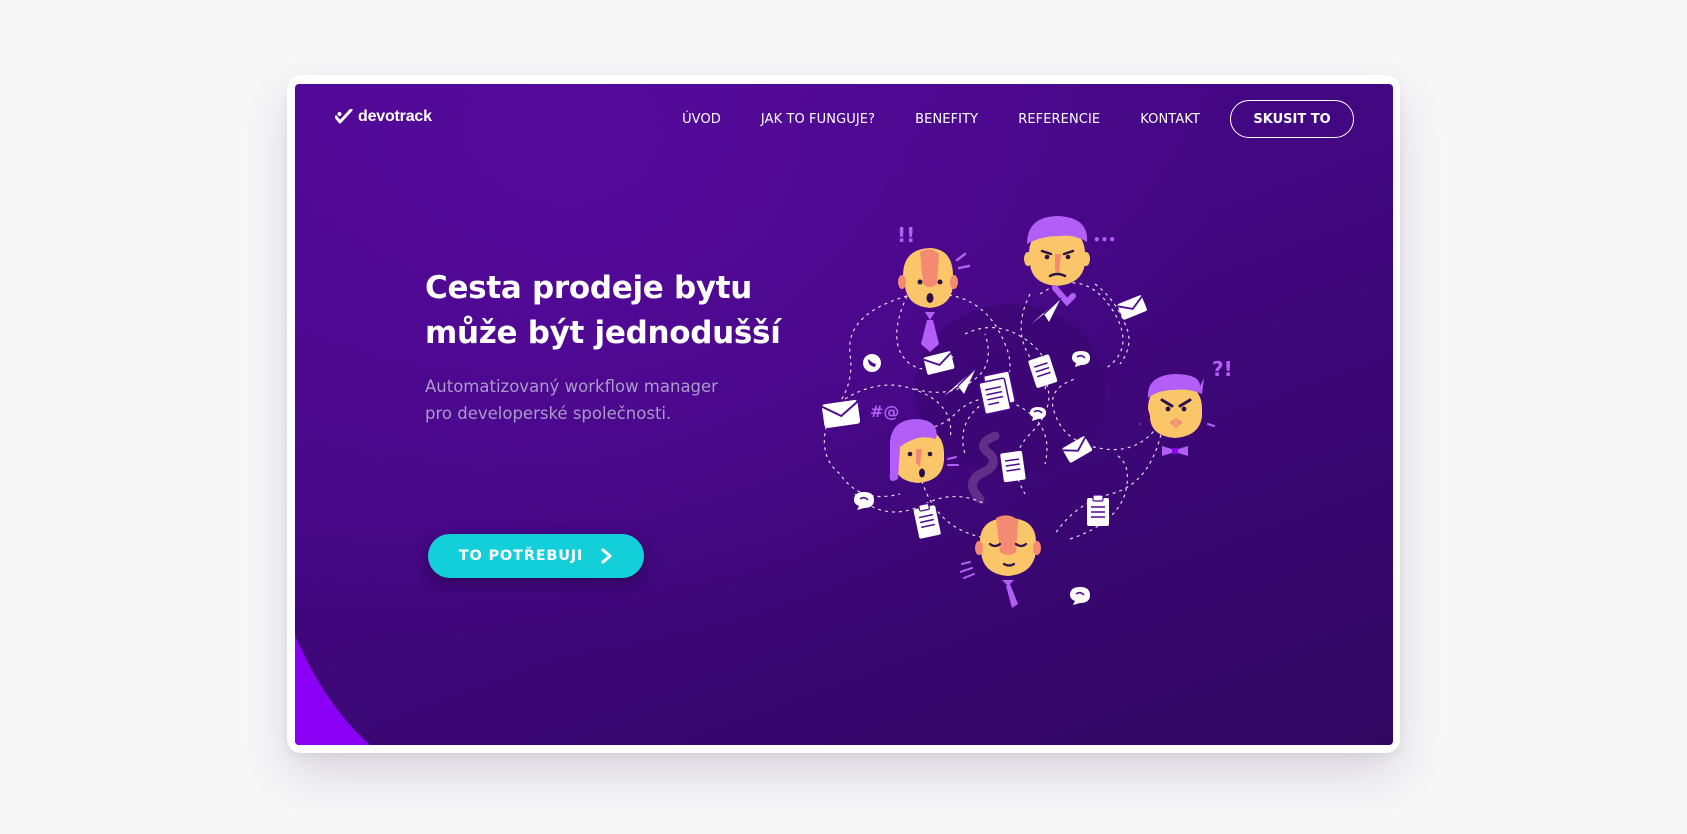  I want to click on headline-line-1: Cesta prodeje bytu, so click(589, 288).